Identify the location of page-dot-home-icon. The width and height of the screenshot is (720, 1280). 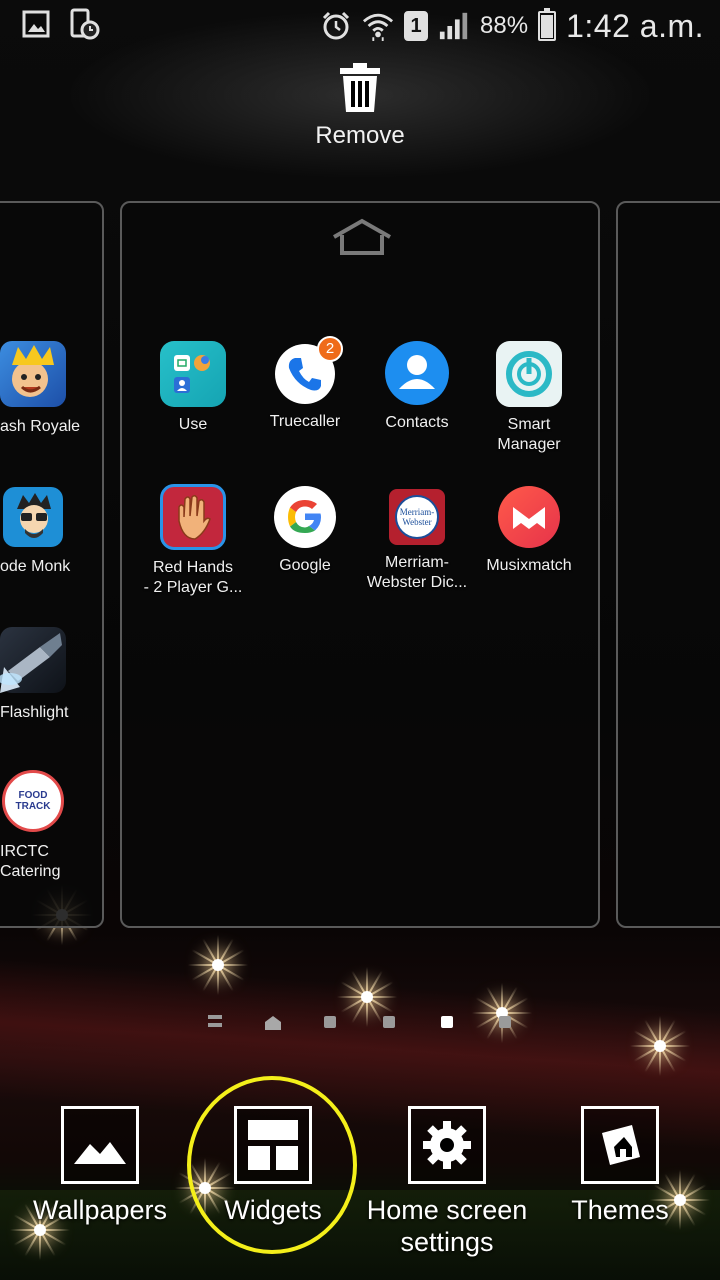
(273, 1025).